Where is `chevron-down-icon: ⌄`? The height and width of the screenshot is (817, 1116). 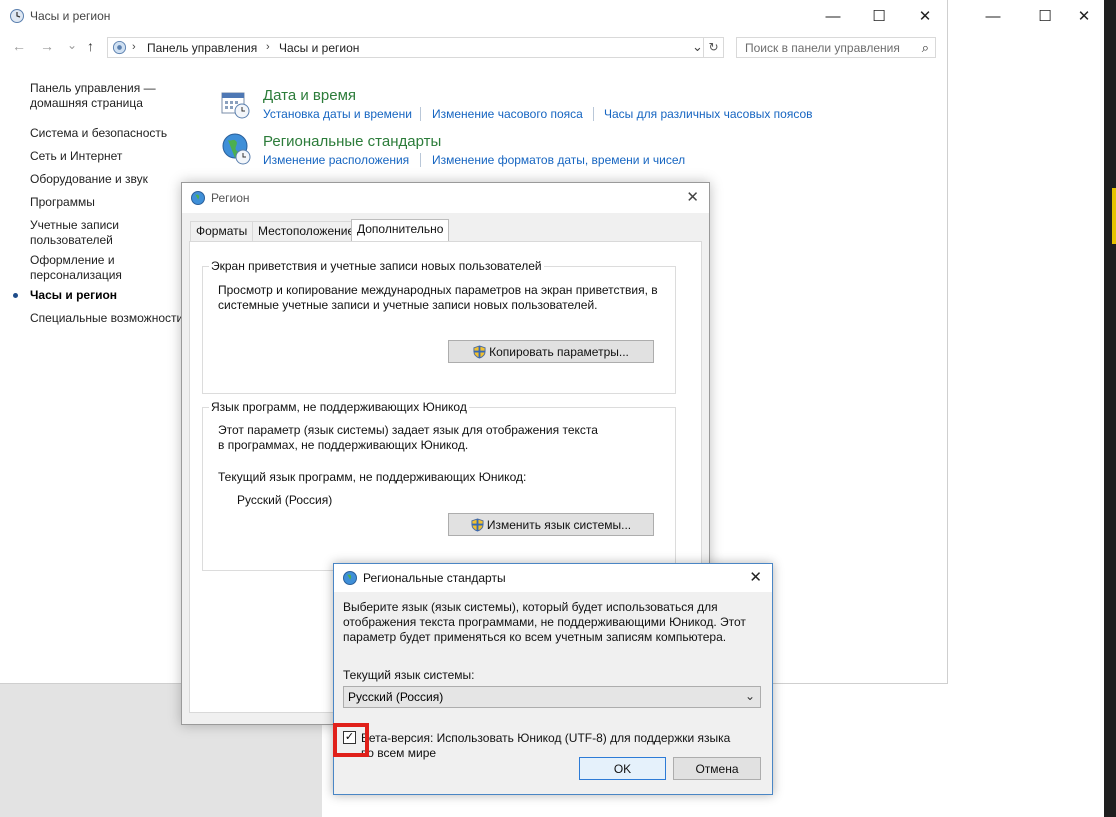 chevron-down-icon: ⌄ is located at coordinates (749, 696).